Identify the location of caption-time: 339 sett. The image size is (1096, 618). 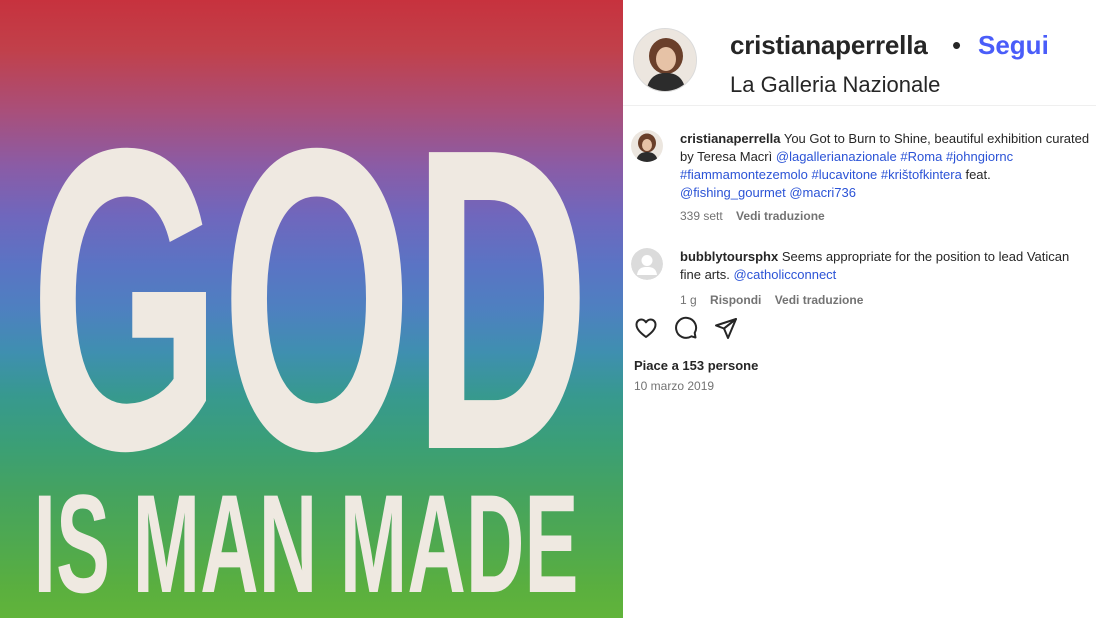
(701, 216).